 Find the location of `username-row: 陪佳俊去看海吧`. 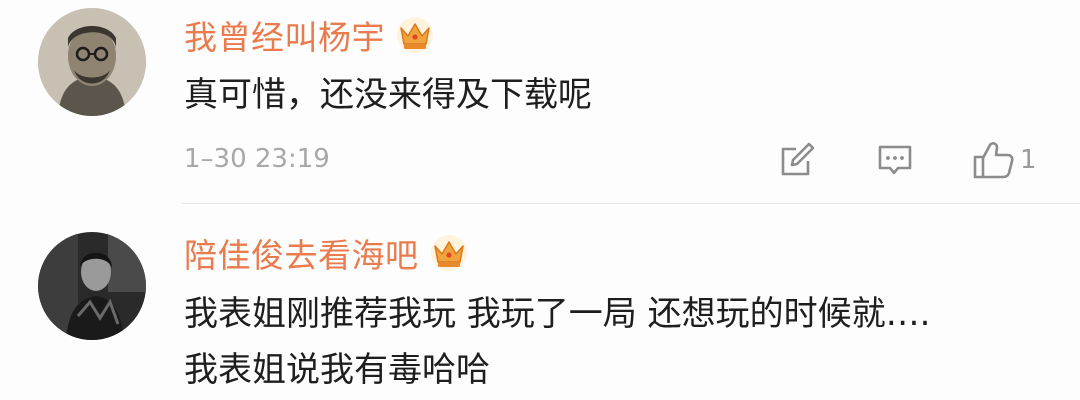

username-row: 陪佳俊去看海吧 is located at coordinates (326, 253).